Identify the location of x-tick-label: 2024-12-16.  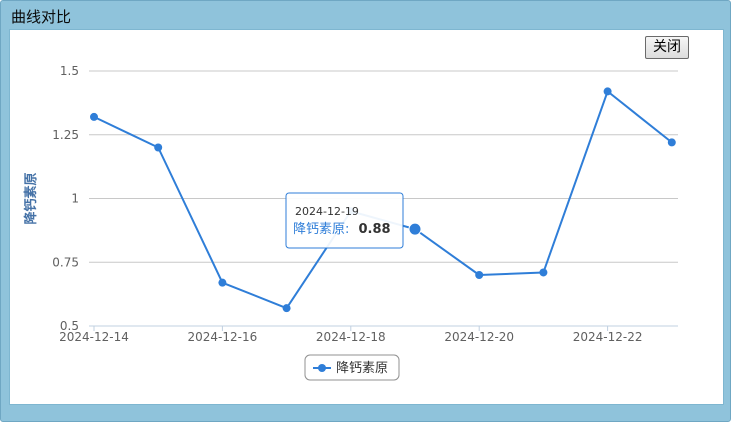
(223, 337).